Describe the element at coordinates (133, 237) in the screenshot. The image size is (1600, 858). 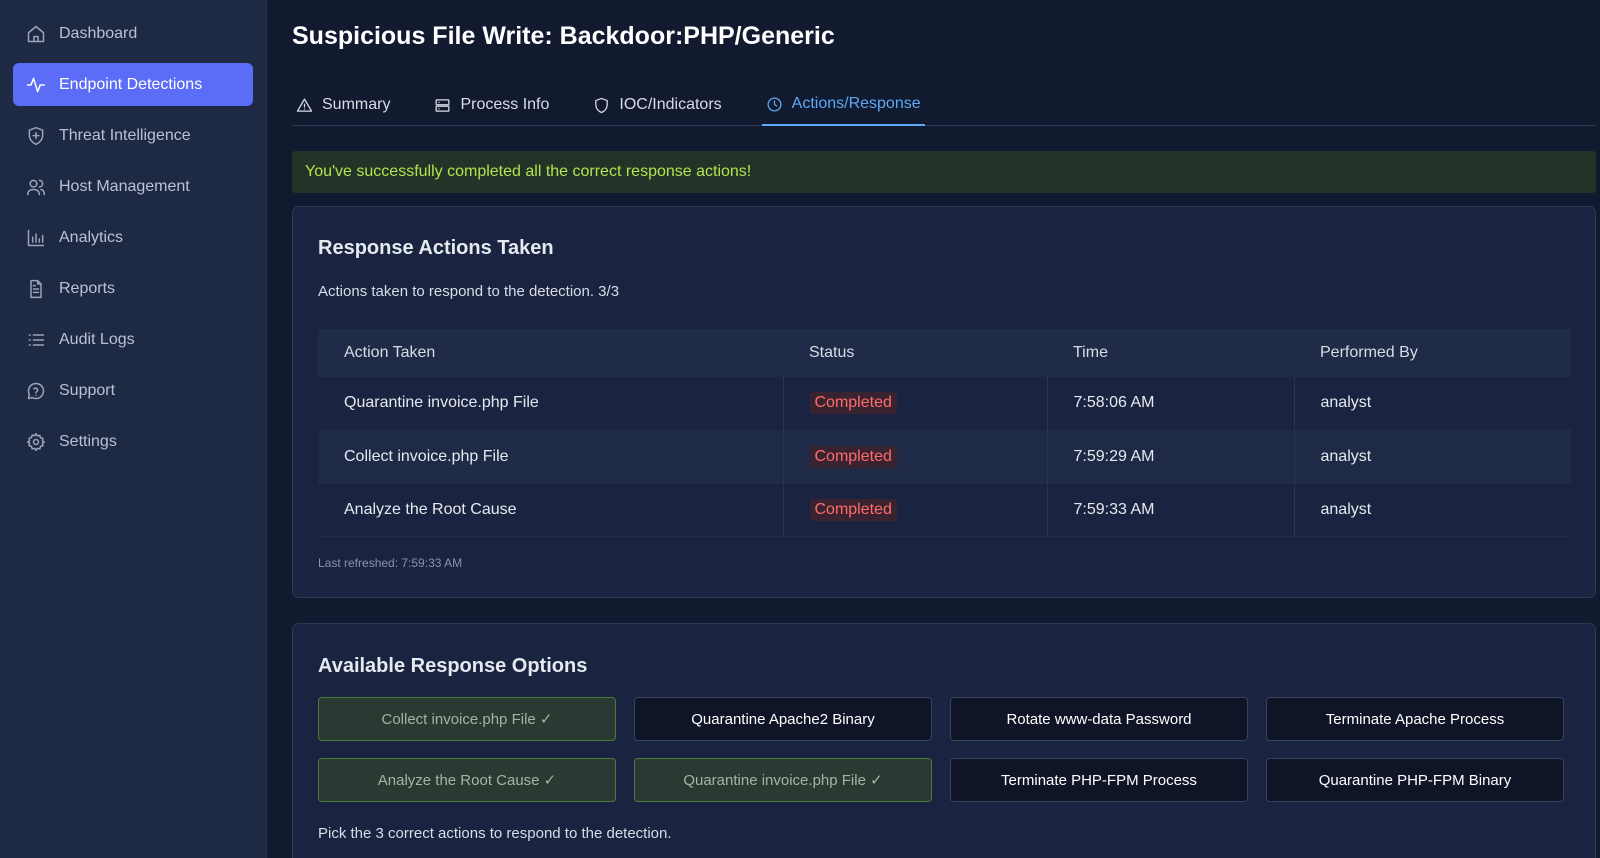
I see `sidebar-item-analytics: Analytics` at that location.